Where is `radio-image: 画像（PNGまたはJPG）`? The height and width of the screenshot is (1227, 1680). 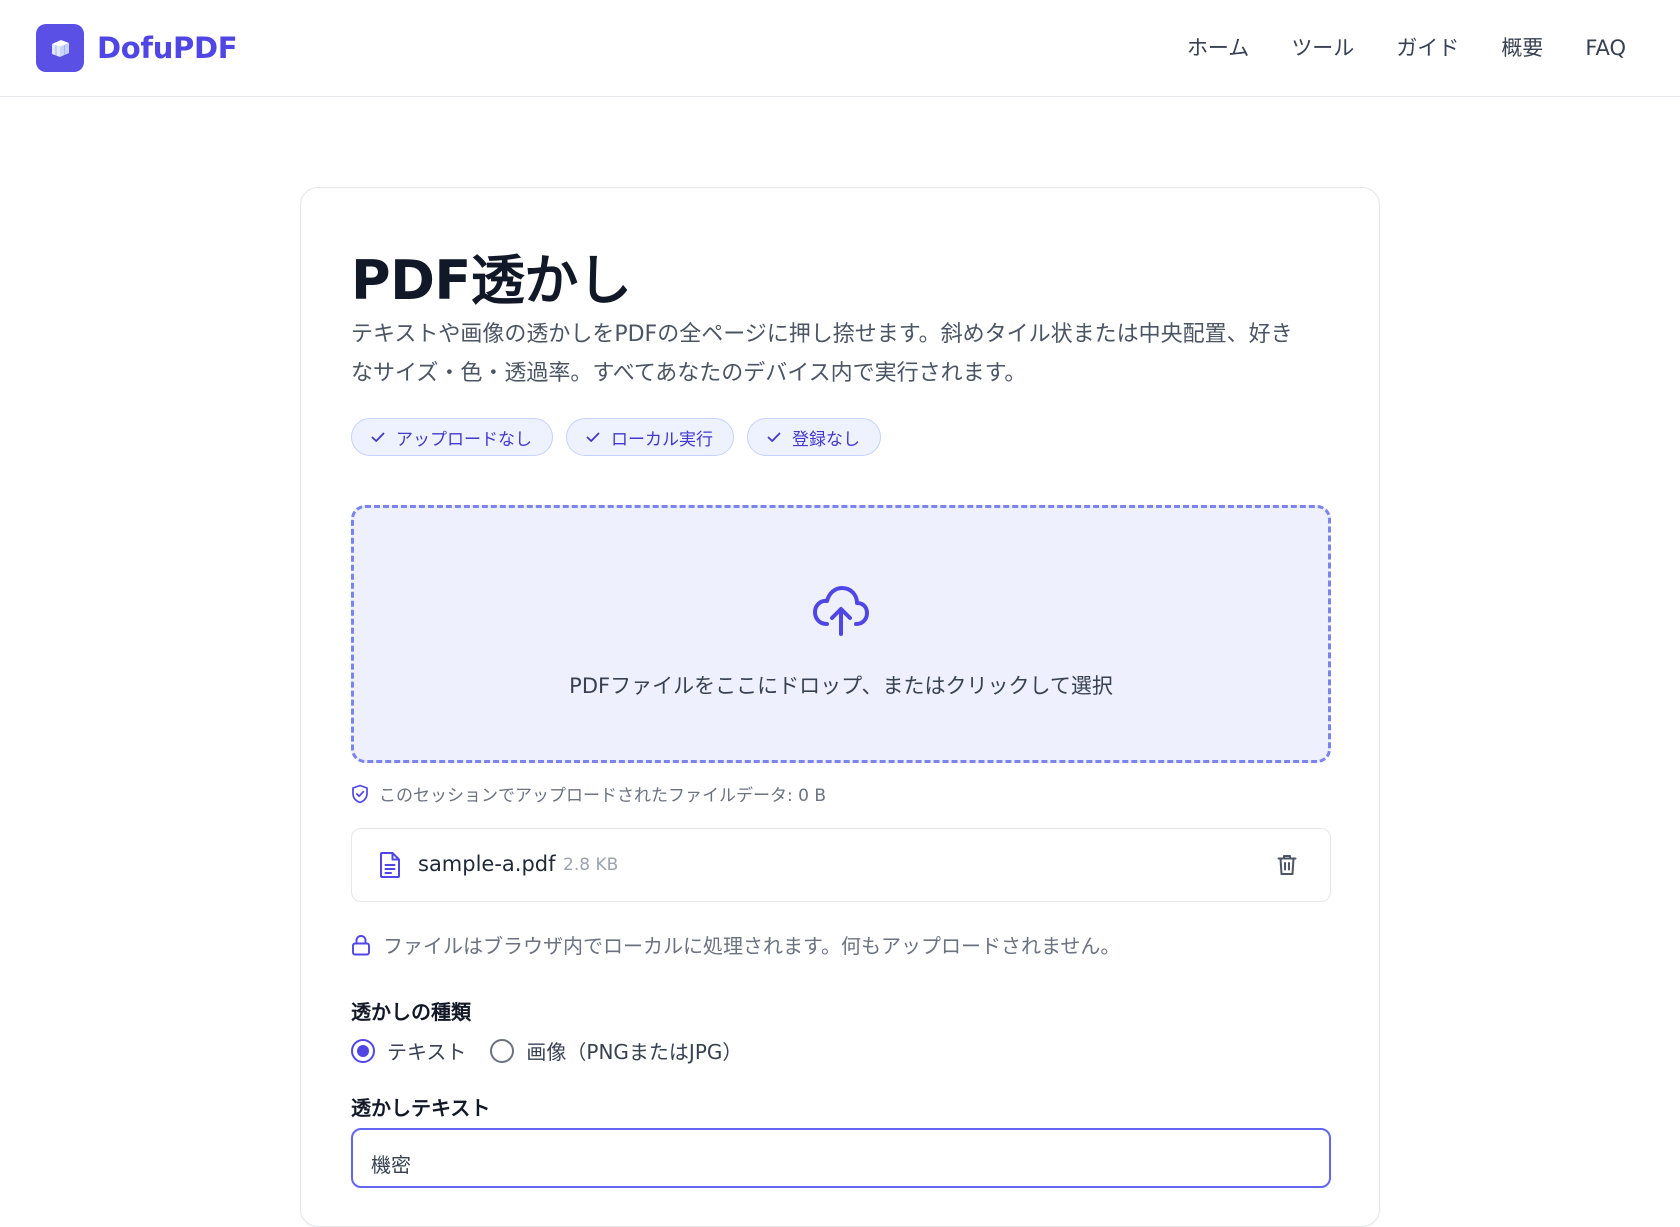 radio-image: 画像（PNGまたはJPG） is located at coordinates (616, 1050).